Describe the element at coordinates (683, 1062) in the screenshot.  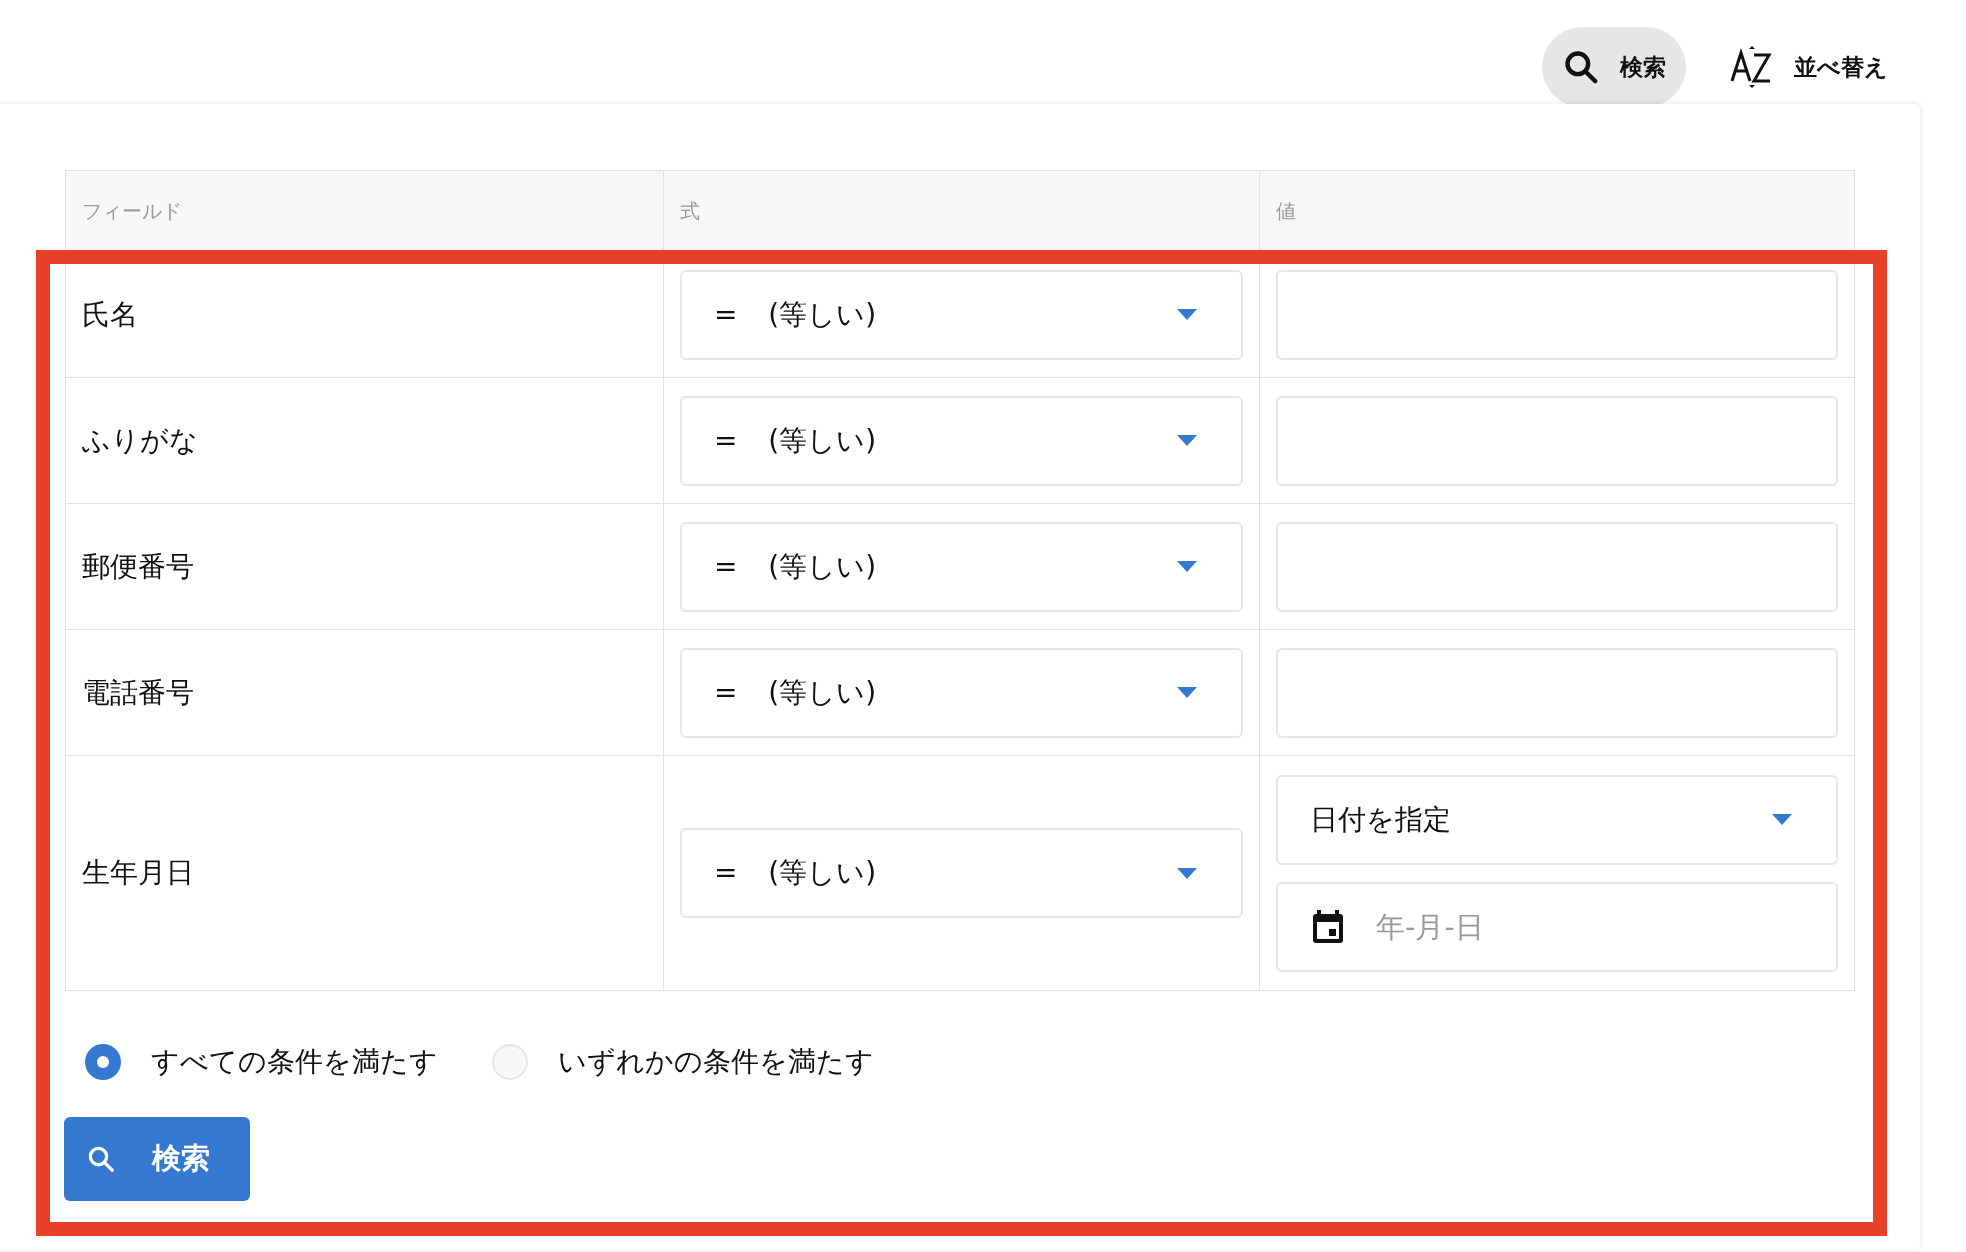
I see `match-radio: いずれかの条件を満たす` at that location.